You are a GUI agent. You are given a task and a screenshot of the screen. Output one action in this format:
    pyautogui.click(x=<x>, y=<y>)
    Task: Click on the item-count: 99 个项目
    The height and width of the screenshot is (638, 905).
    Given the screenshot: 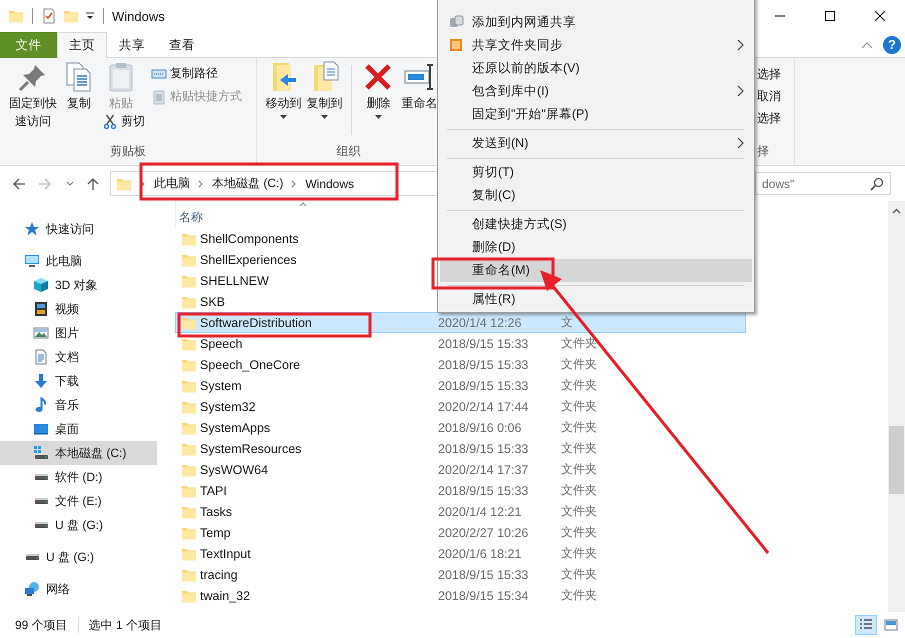 What is the action you would take?
    pyautogui.click(x=41, y=625)
    